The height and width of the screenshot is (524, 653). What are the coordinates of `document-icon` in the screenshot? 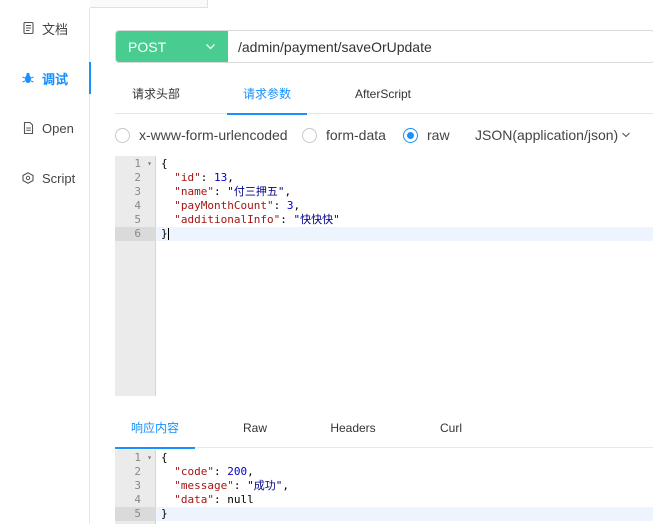 It's located at (28, 28).